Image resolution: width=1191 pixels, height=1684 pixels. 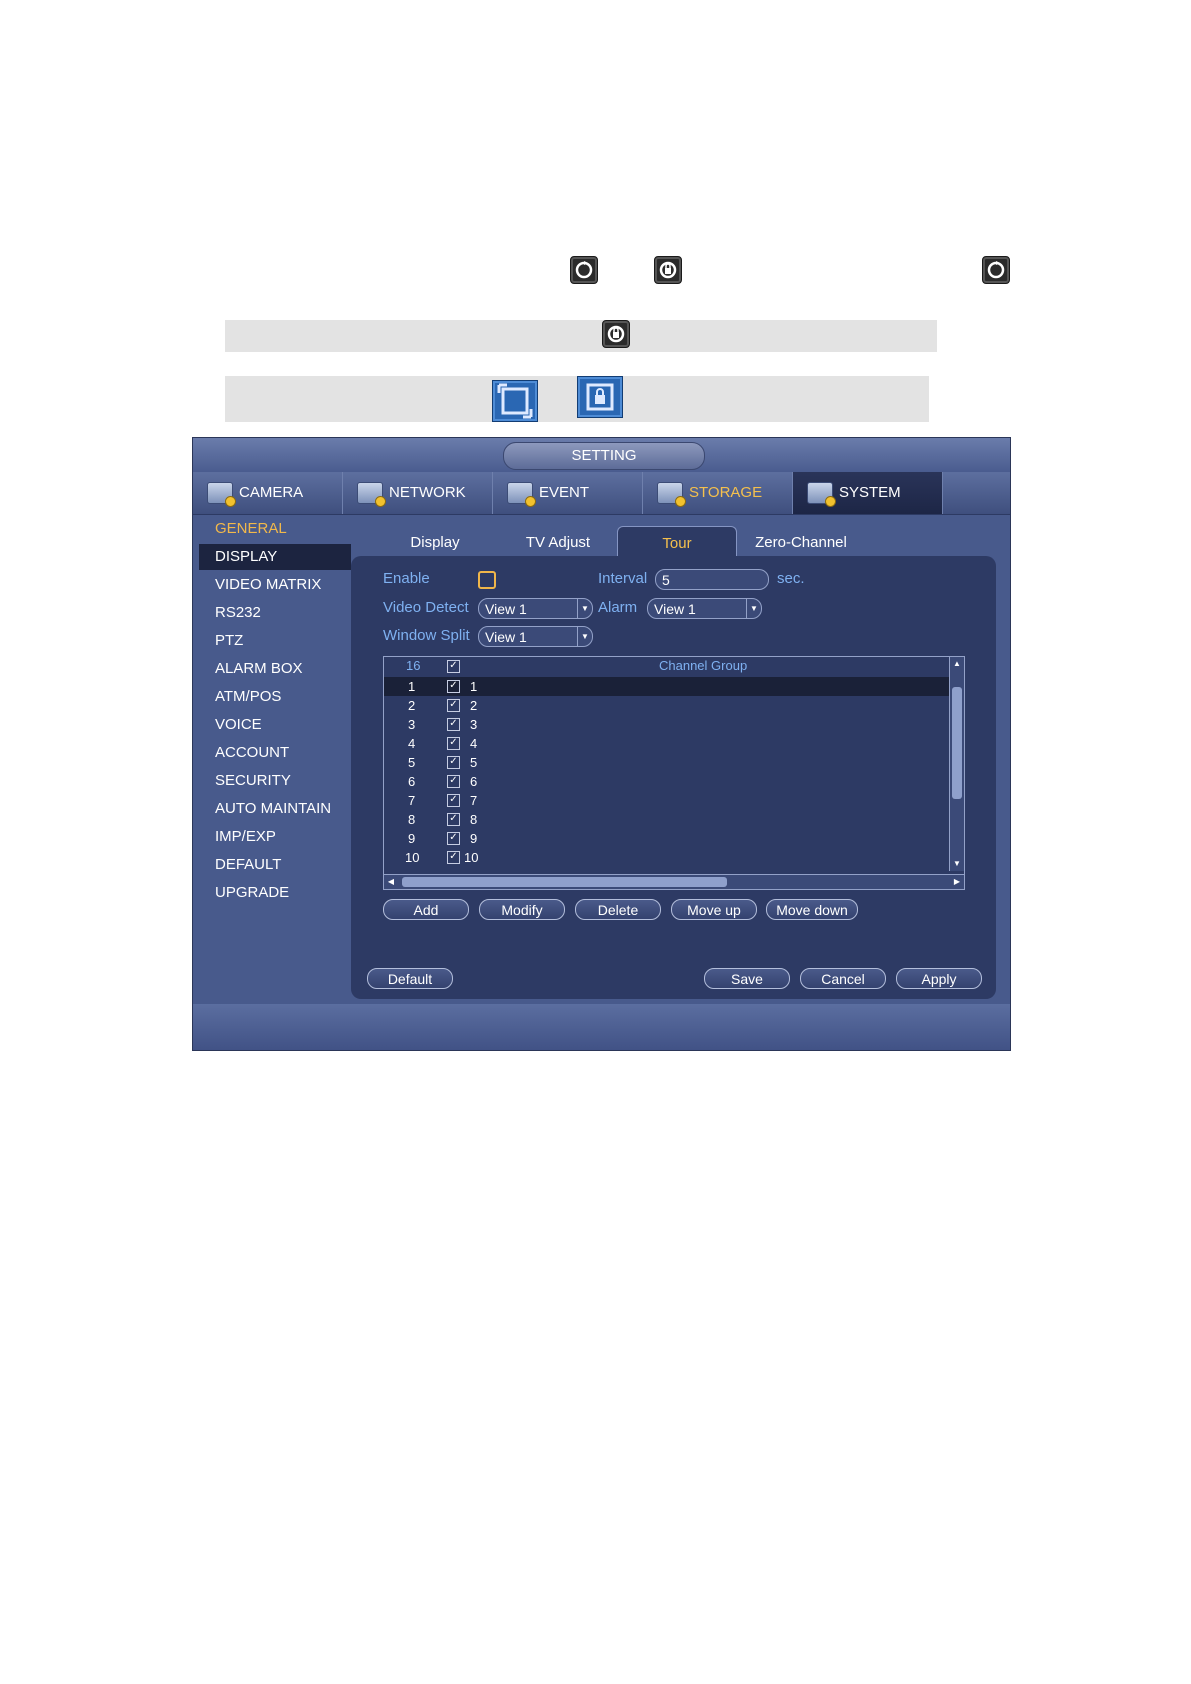 I want to click on alarm-label: Alarm, so click(x=618, y=607).